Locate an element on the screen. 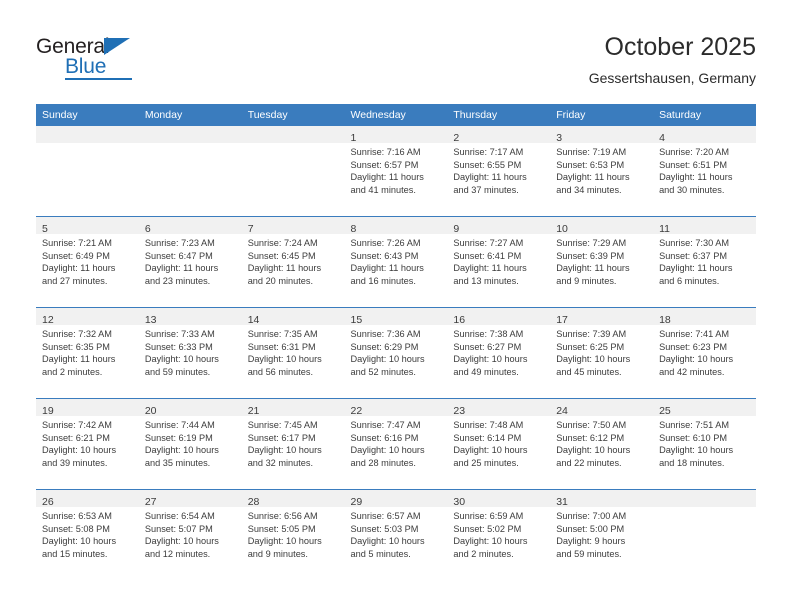  day-number-band: 19 is located at coordinates (87, 408).